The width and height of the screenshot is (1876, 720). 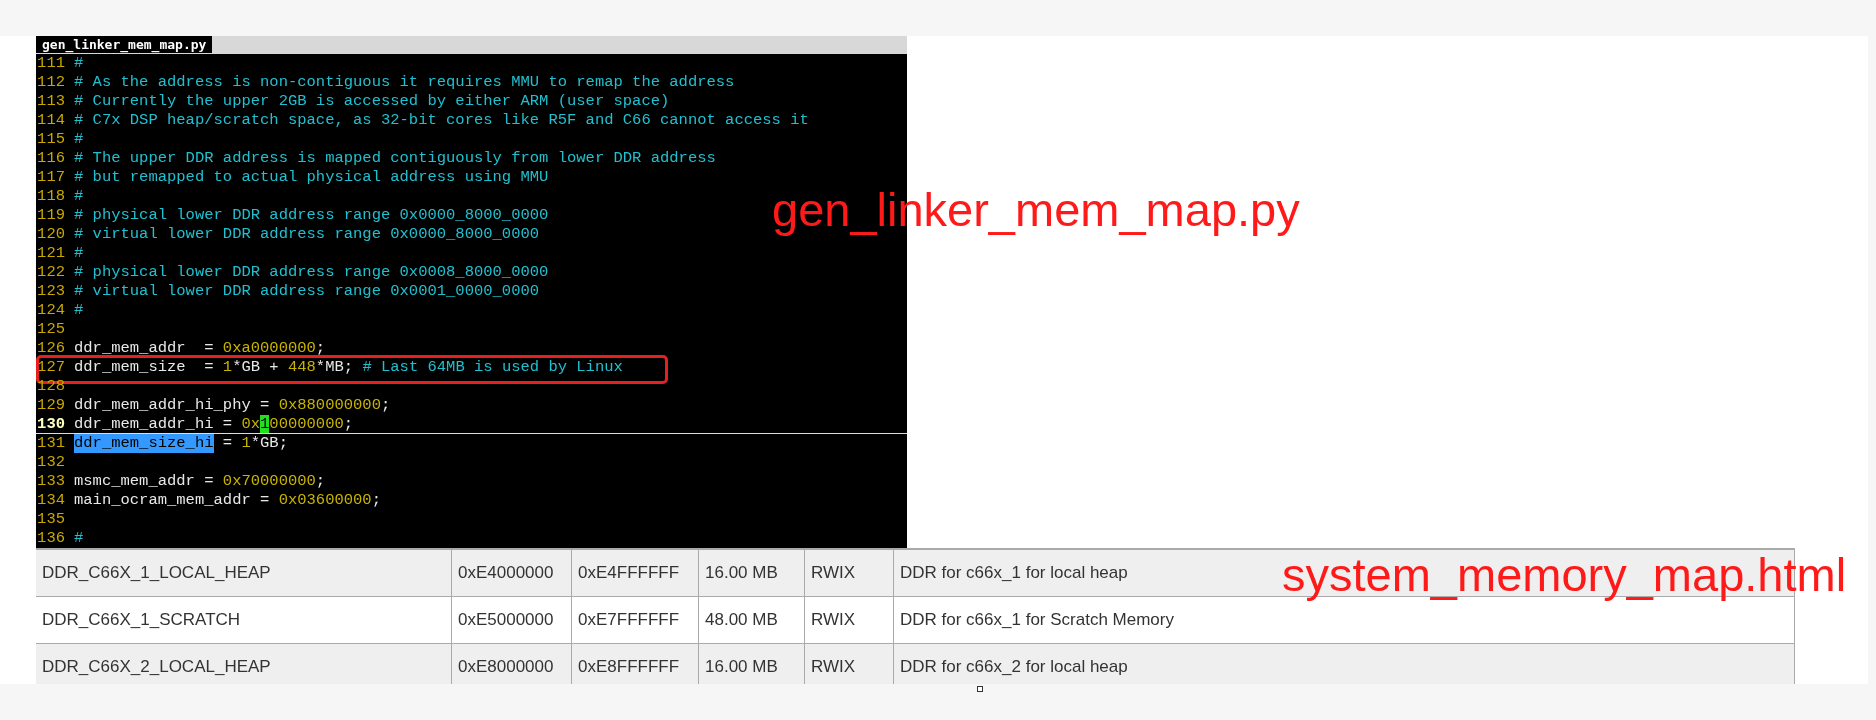 What do you see at coordinates (635, 620) in the screenshot?
I see `table-cell: 0xE7FFFFFF` at bounding box center [635, 620].